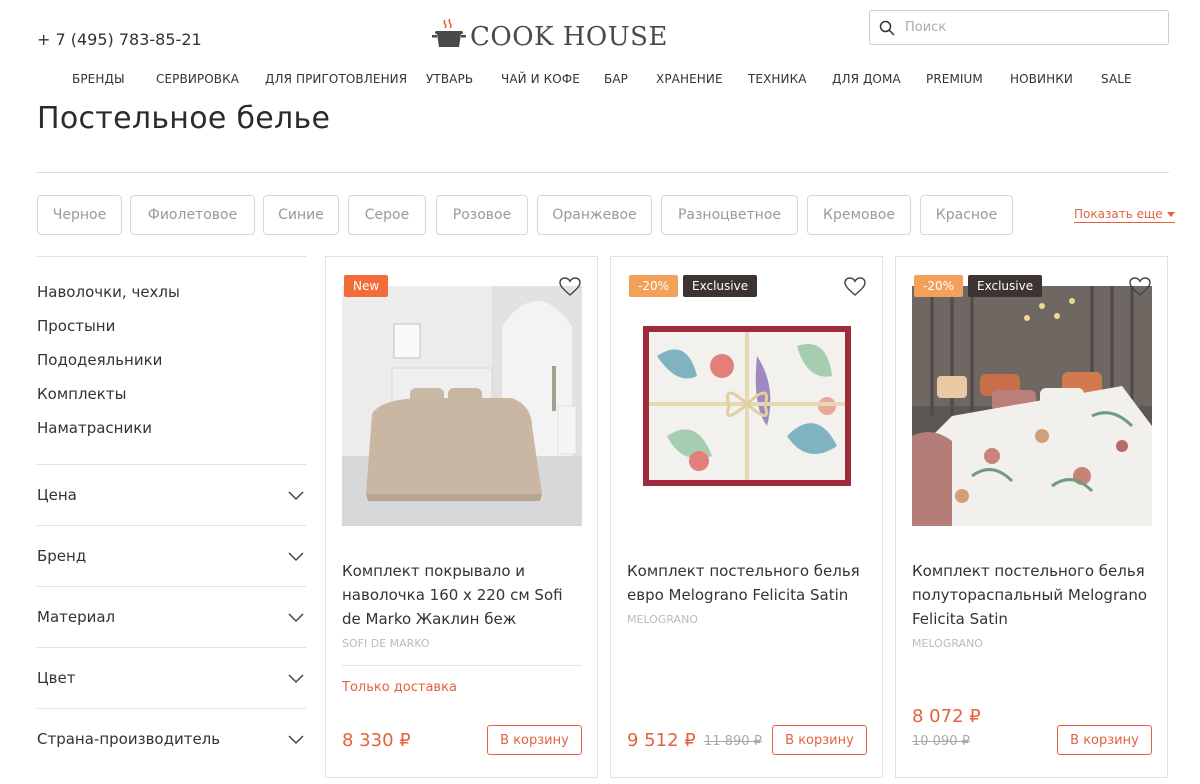  I want to click on filter-chip-pink: Розовое, so click(482, 215).